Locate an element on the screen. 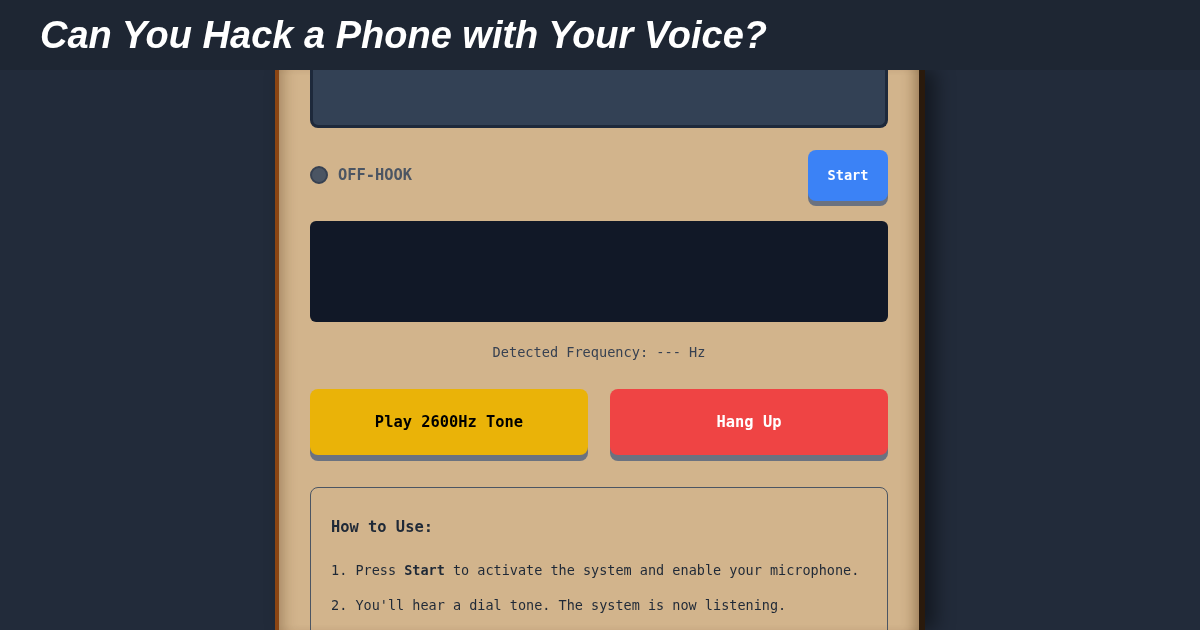 This screenshot has width=1200, height=630. instruction-step: 2. You'll hear a dial tone. The system is now listening. is located at coordinates (599, 605).